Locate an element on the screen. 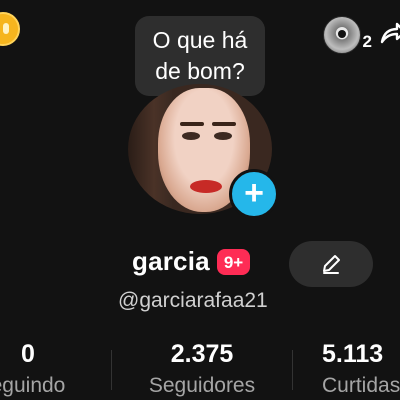 The image size is (400, 400). edit-profile-button is located at coordinates (331, 264).